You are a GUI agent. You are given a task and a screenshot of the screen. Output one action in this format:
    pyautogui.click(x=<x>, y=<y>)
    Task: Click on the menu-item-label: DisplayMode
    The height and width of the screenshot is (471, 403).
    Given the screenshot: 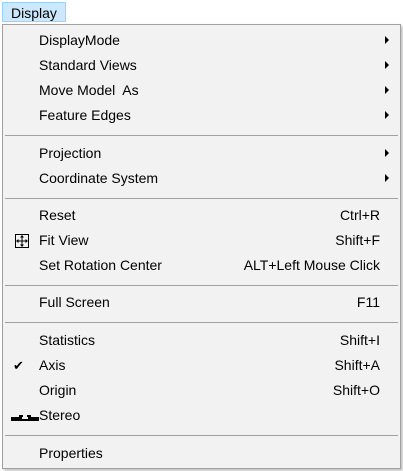 What is the action you would take?
    pyautogui.click(x=79, y=40)
    